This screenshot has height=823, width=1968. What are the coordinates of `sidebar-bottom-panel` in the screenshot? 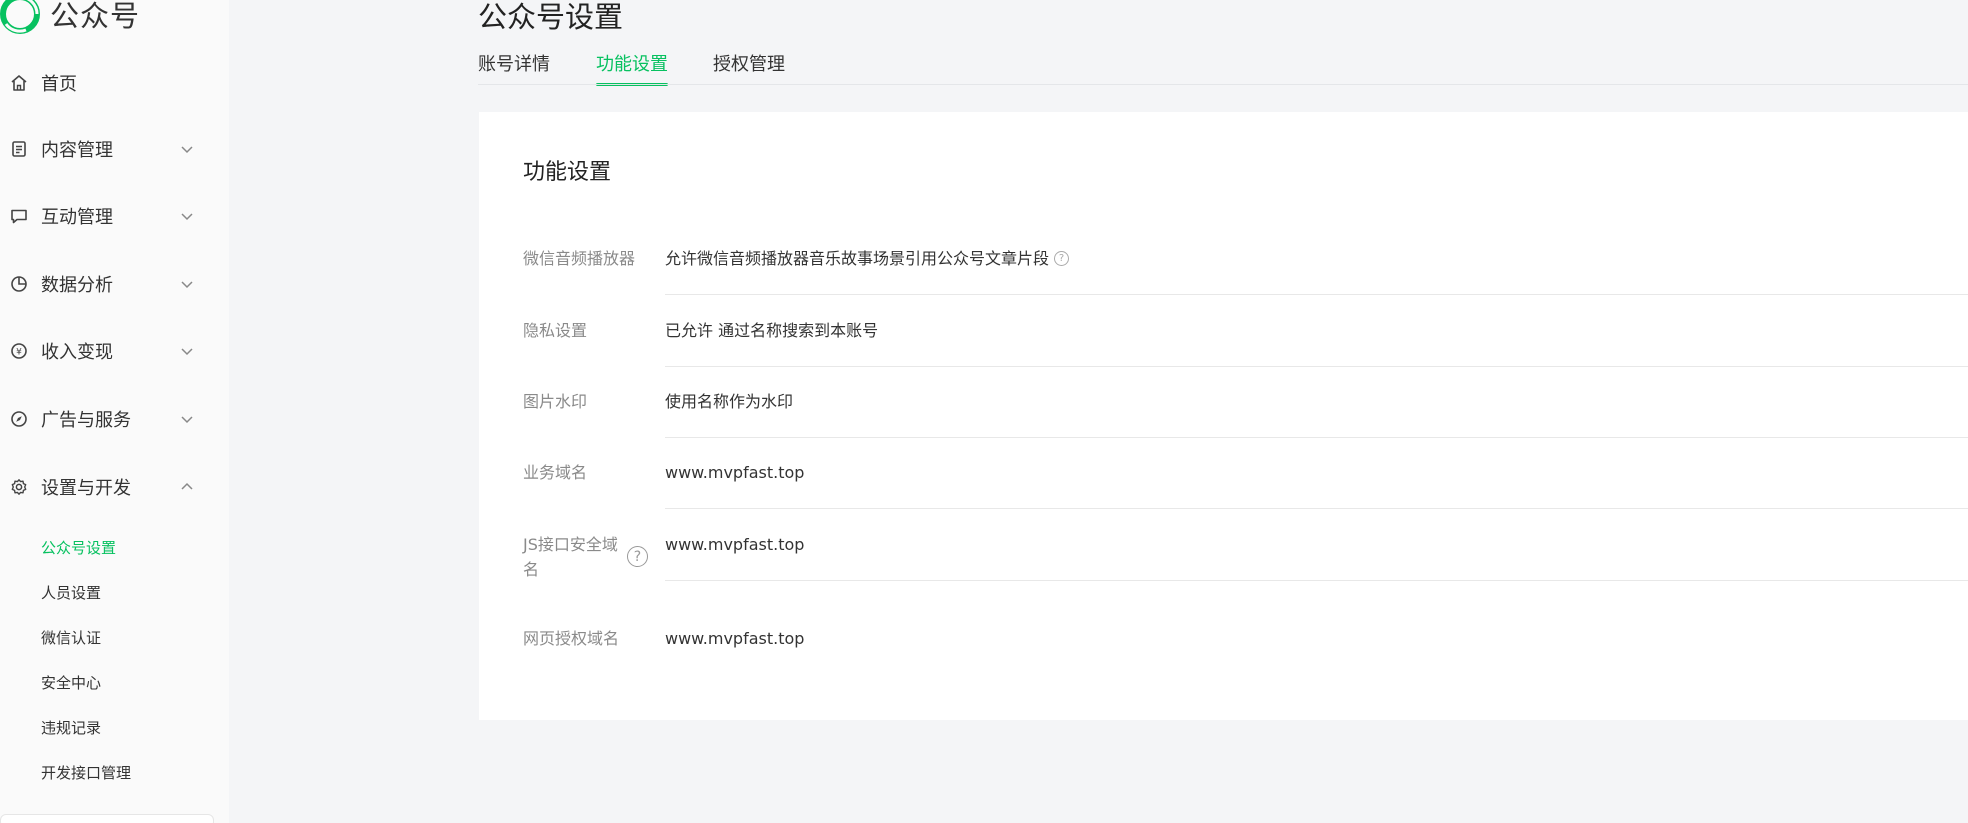 It's located at (107, 818).